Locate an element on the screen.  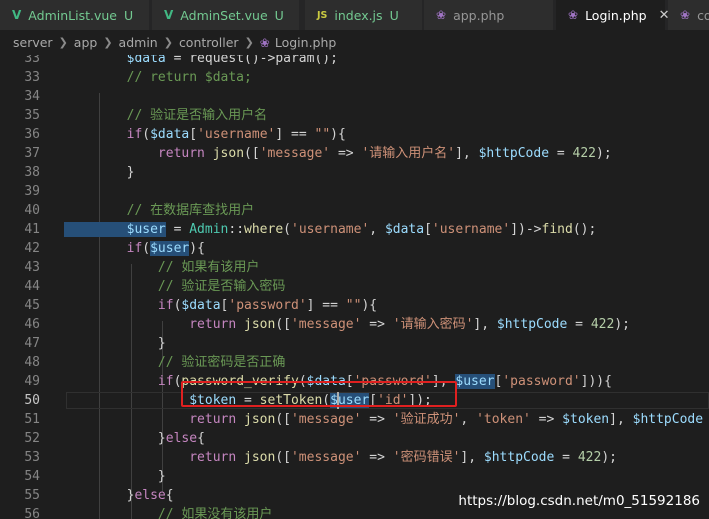
code-token: Admin is located at coordinates (209, 229).